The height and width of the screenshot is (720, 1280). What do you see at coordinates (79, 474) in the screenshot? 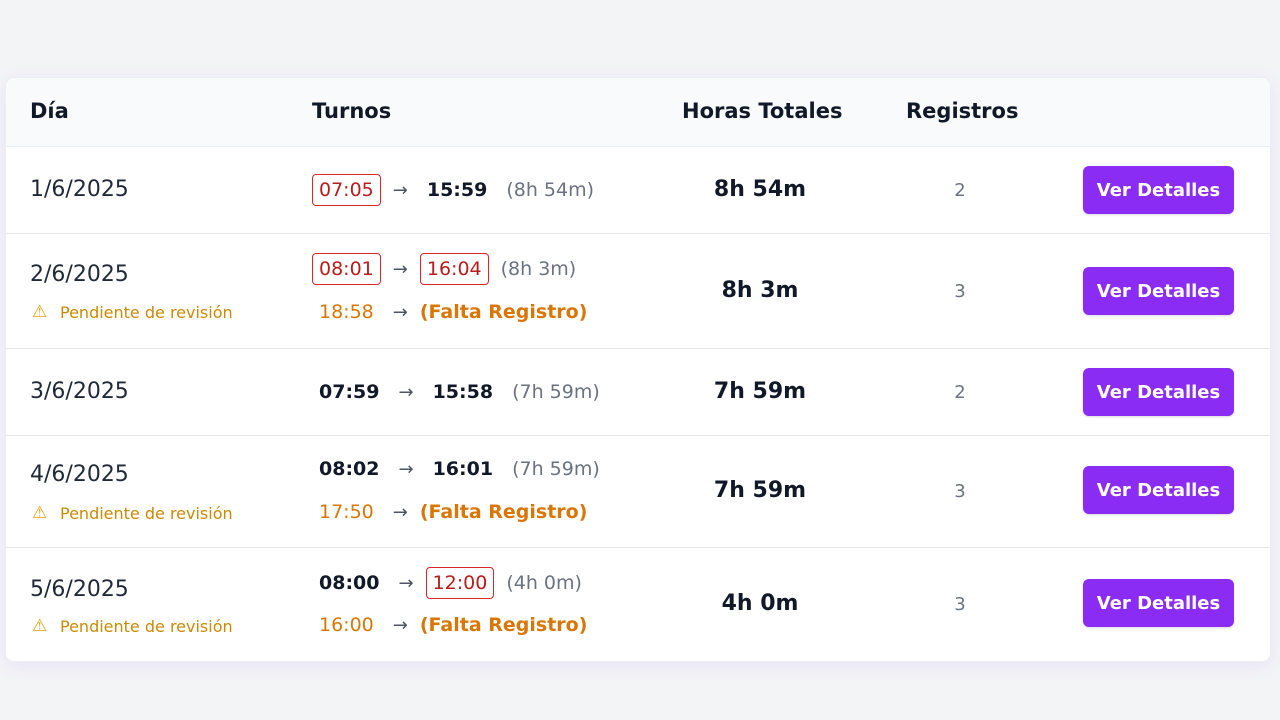
I see `row-date: 4/6/2025` at bounding box center [79, 474].